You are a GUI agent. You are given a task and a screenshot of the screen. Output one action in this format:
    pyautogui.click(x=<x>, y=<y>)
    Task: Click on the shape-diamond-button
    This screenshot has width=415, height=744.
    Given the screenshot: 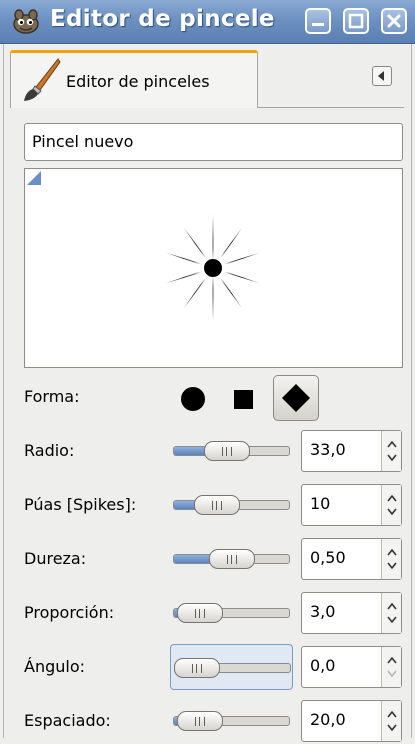 What is the action you would take?
    pyautogui.click(x=296, y=398)
    